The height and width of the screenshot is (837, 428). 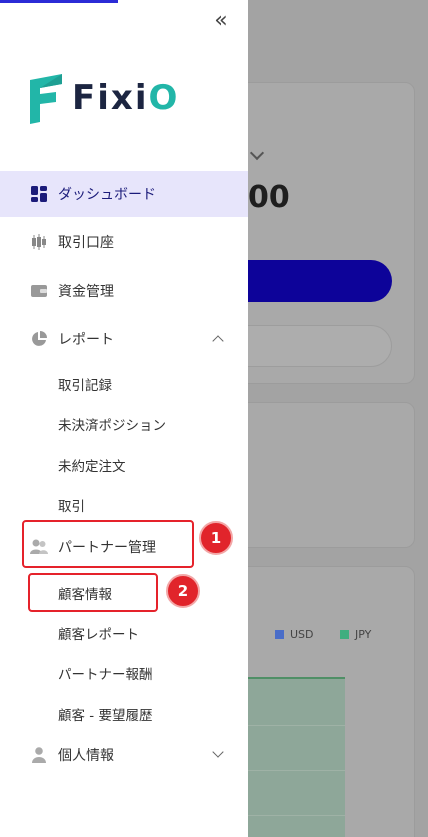 I want to click on logo-mark-icon, so click(x=46, y=99).